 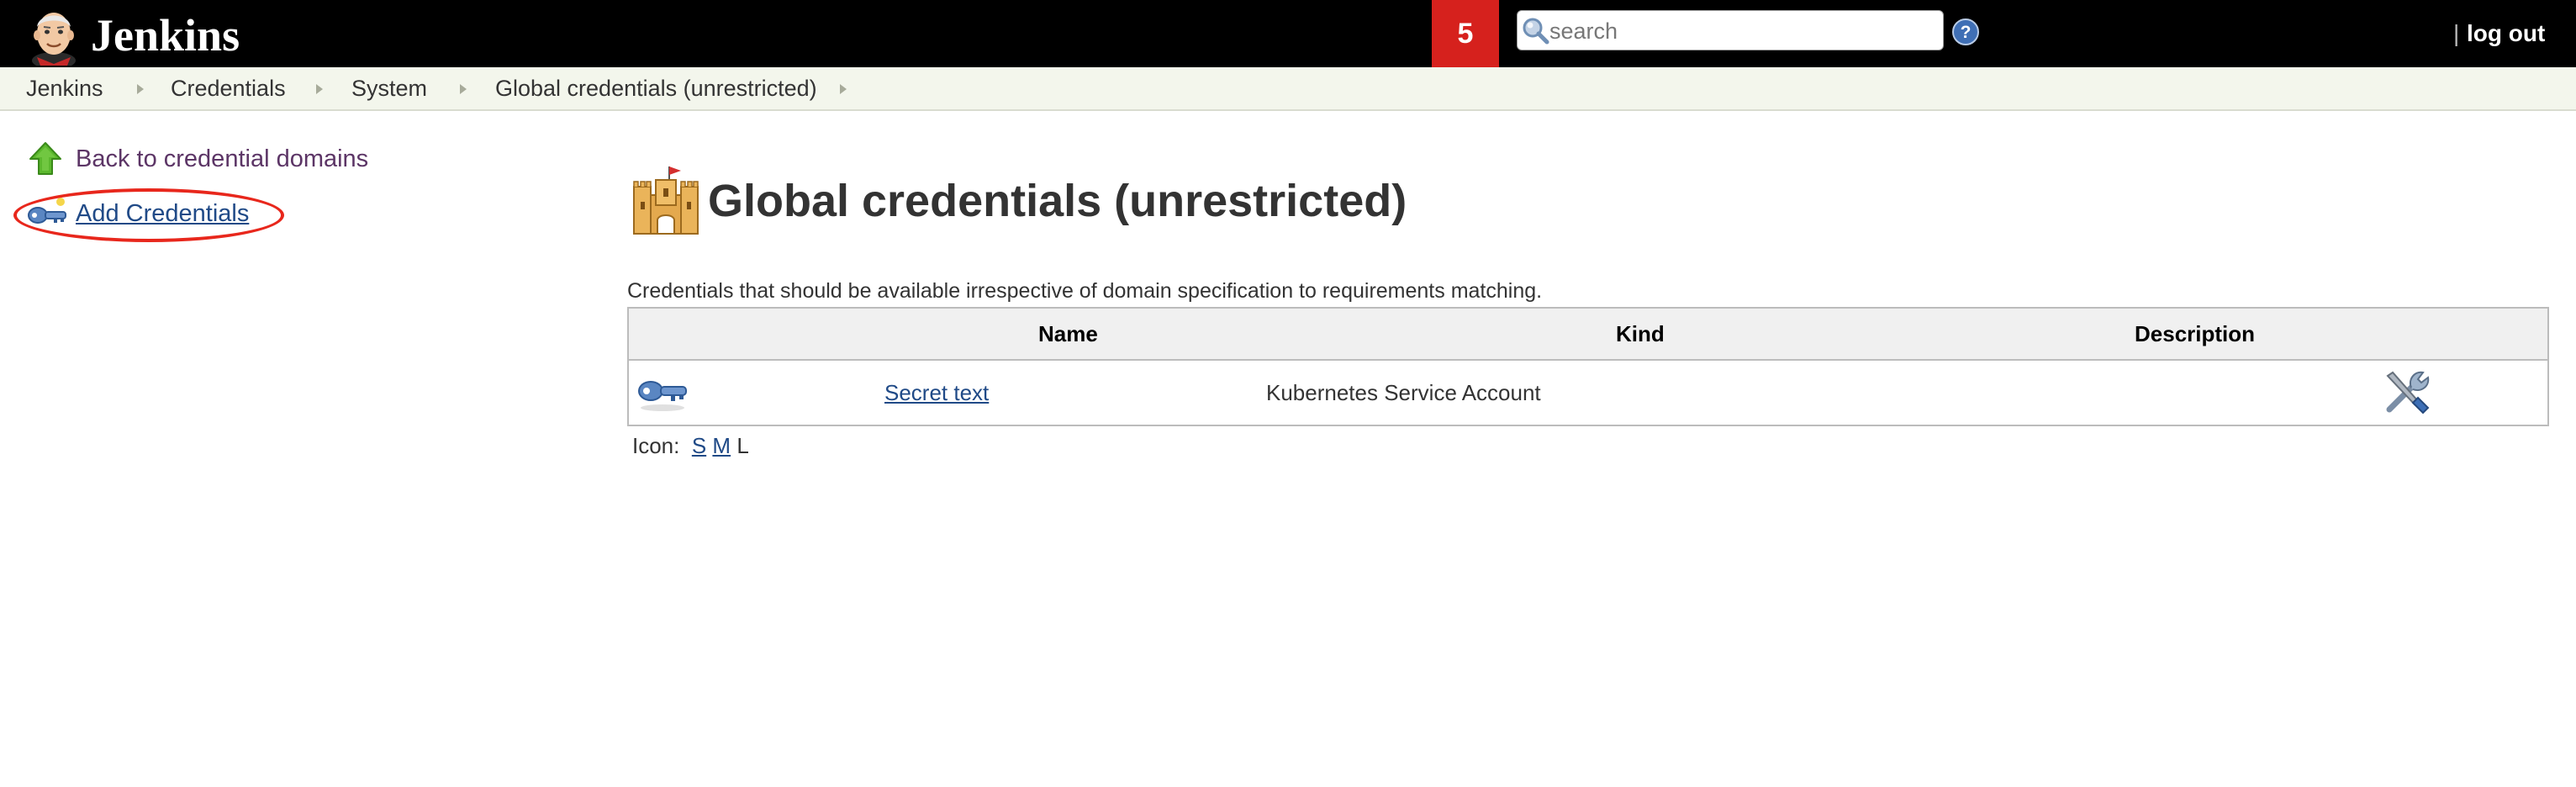 What do you see at coordinates (165, 35) in the screenshot?
I see `app-name: Jenkins` at bounding box center [165, 35].